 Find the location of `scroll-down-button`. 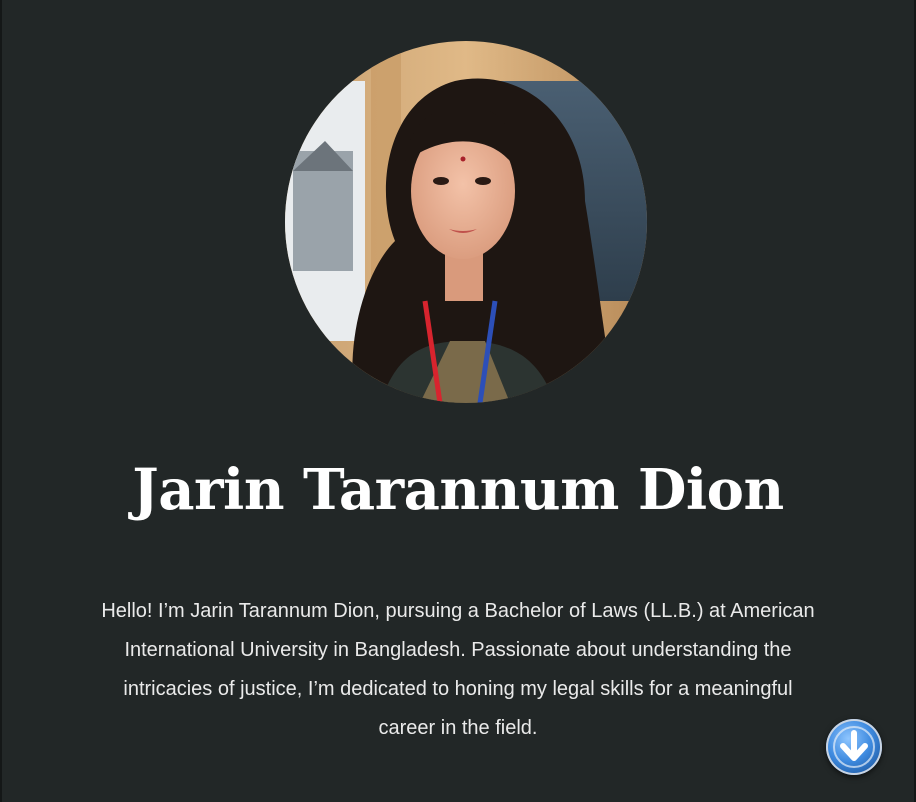

scroll-down-button is located at coordinates (854, 747).